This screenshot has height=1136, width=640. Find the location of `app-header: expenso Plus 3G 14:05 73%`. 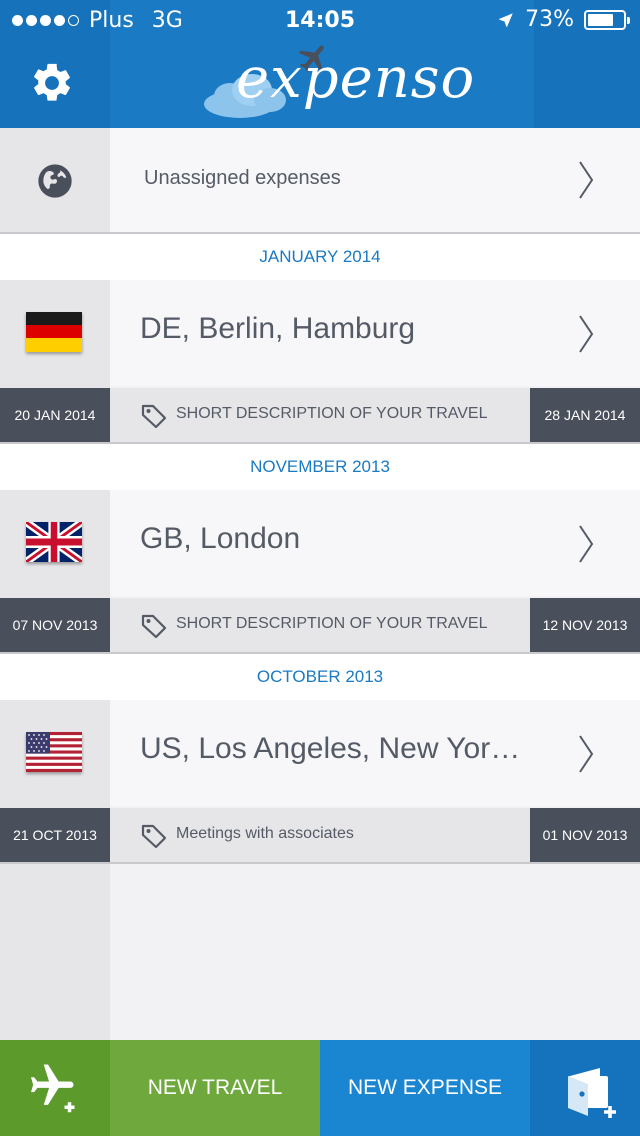

app-header: expenso Plus 3G 14:05 73% is located at coordinates (320, 64).